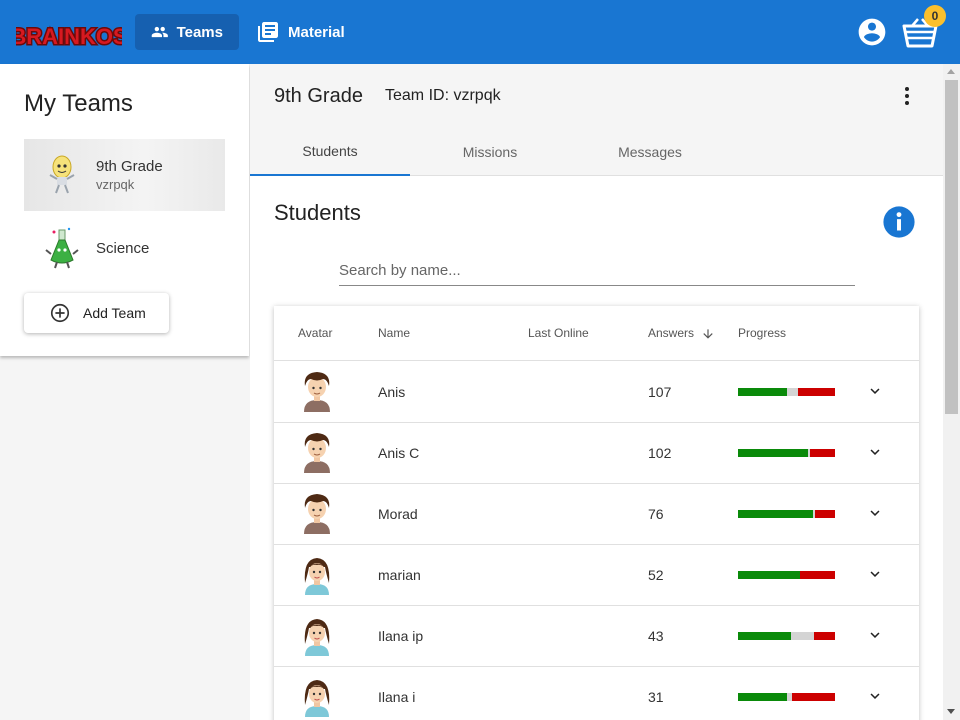 The width and height of the screenshot is (960, 720). I want to click on team-item-science: Science, so click(124, 248).